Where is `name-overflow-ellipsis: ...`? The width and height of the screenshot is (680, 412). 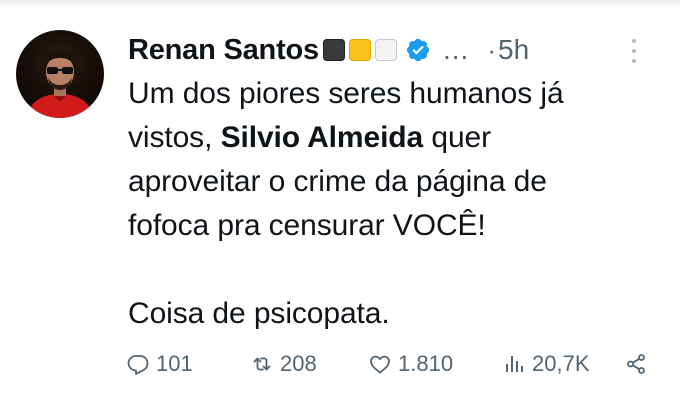 name-overflow-ellipsis: ... is located at coordinates (456, 49).